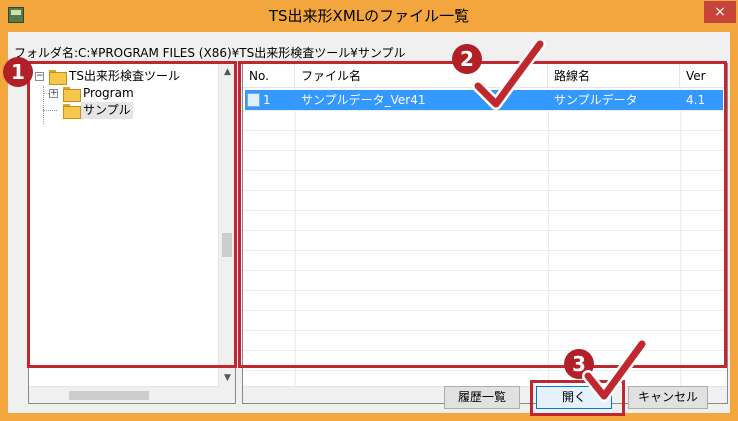 This screenshot has width=738, height=421. I want to click on scroll-thumb, so click(109, 395).